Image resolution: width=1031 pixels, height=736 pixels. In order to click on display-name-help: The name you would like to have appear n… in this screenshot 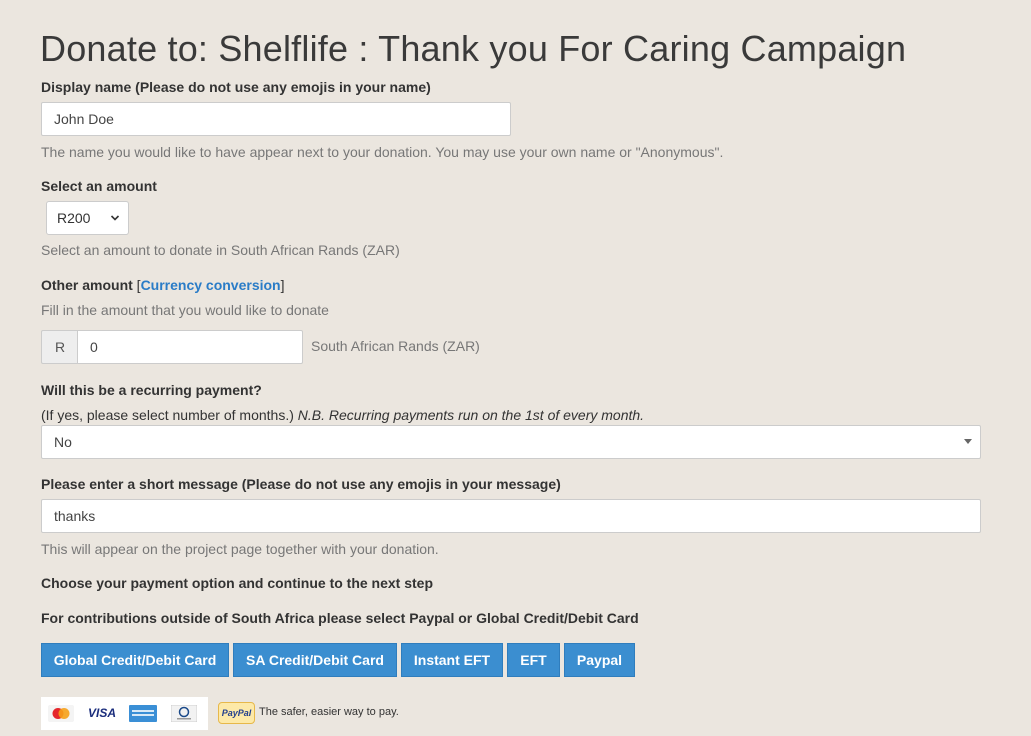, I will do `click(382, 152)`.